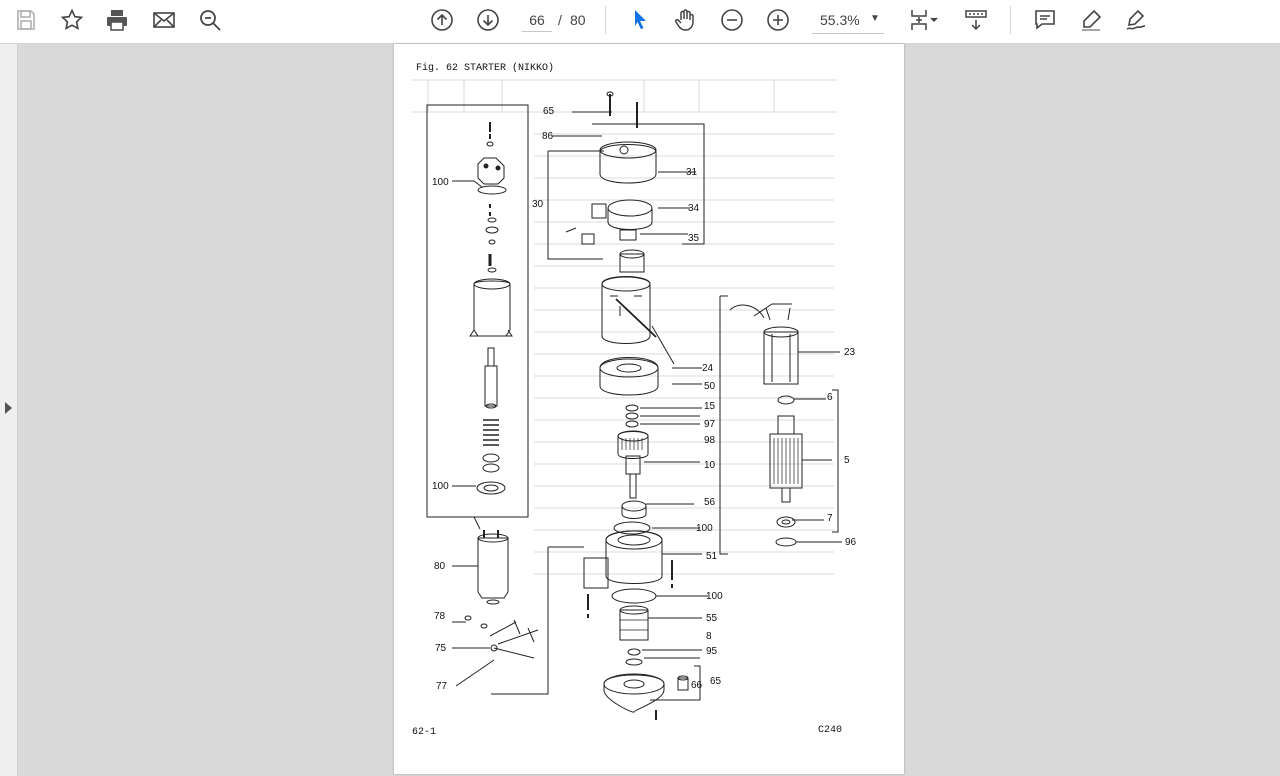  I want to click on callout-label: 24, so click(708, 368).